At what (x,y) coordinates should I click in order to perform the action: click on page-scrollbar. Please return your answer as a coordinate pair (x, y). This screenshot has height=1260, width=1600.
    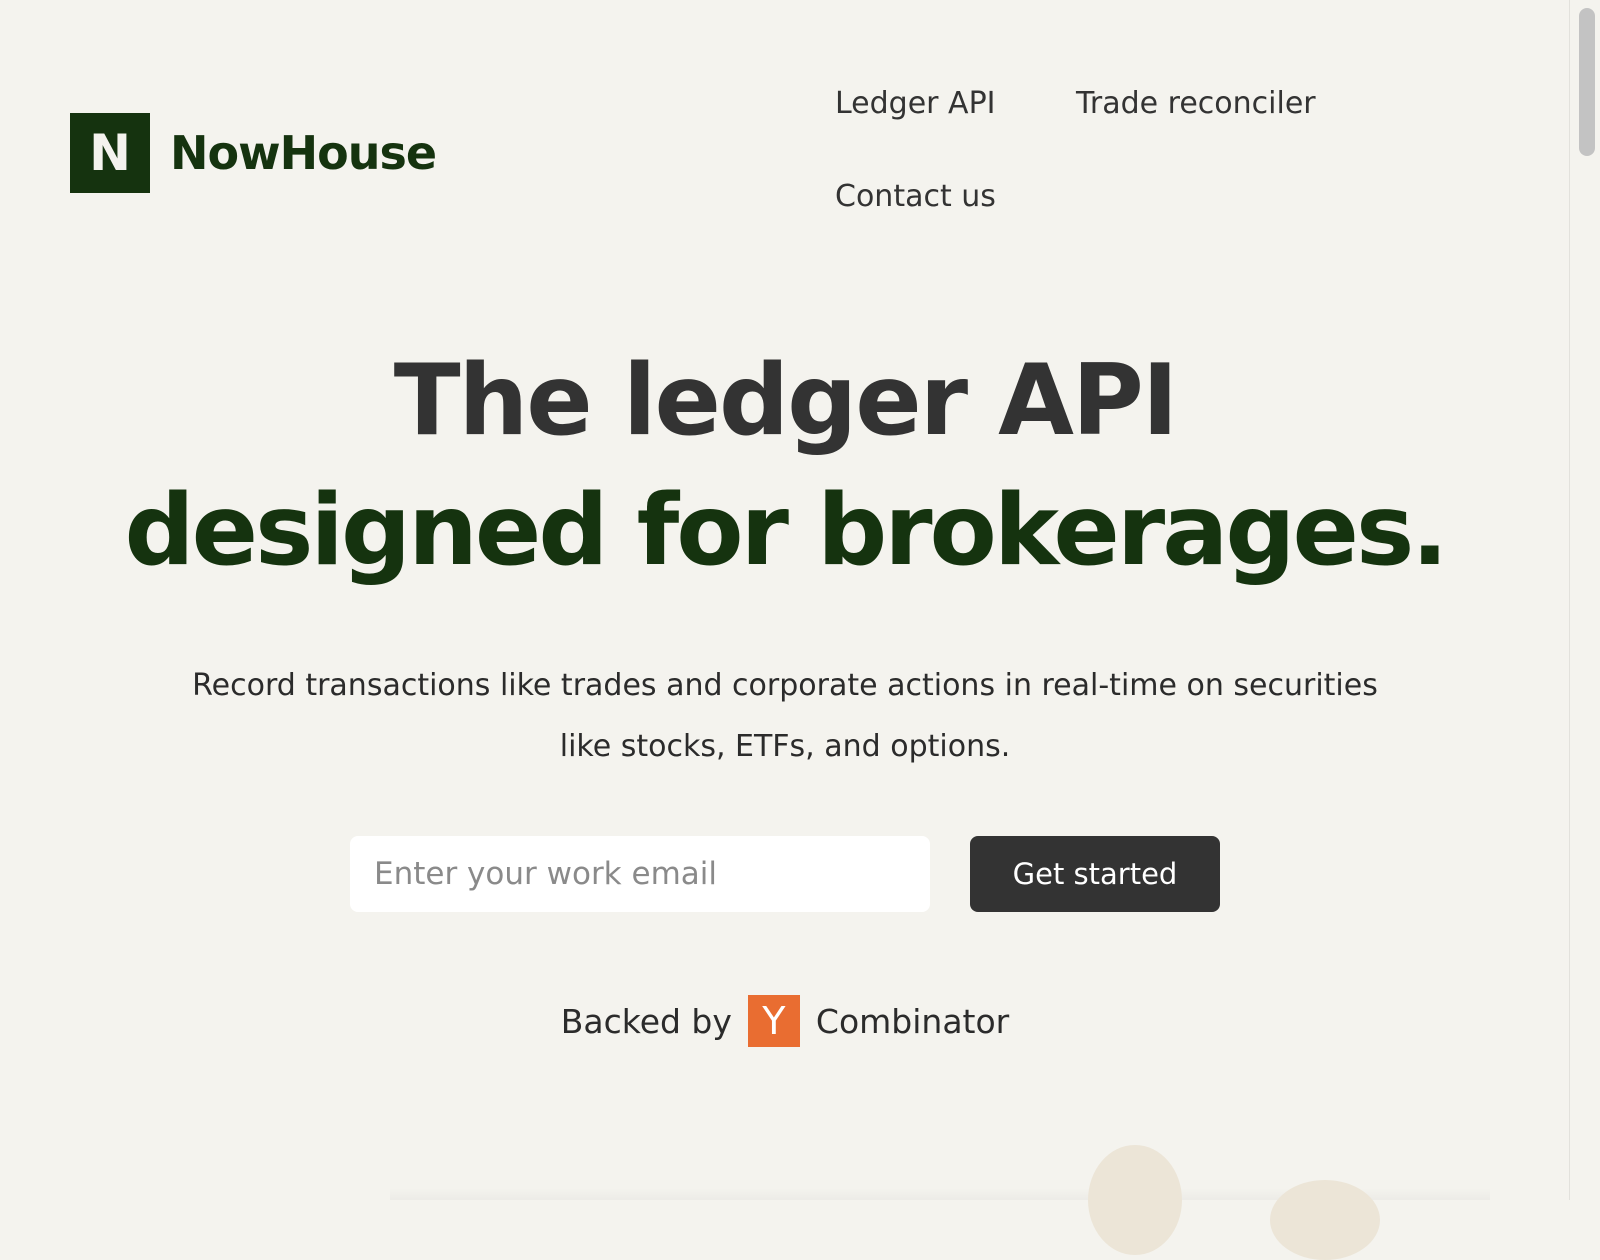
    Looking at the image, I should click on (1584, 600).